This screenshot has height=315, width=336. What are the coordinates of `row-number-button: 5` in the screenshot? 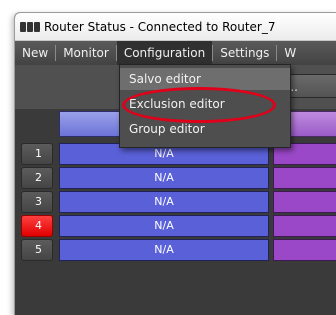 It's located at (37, 250).